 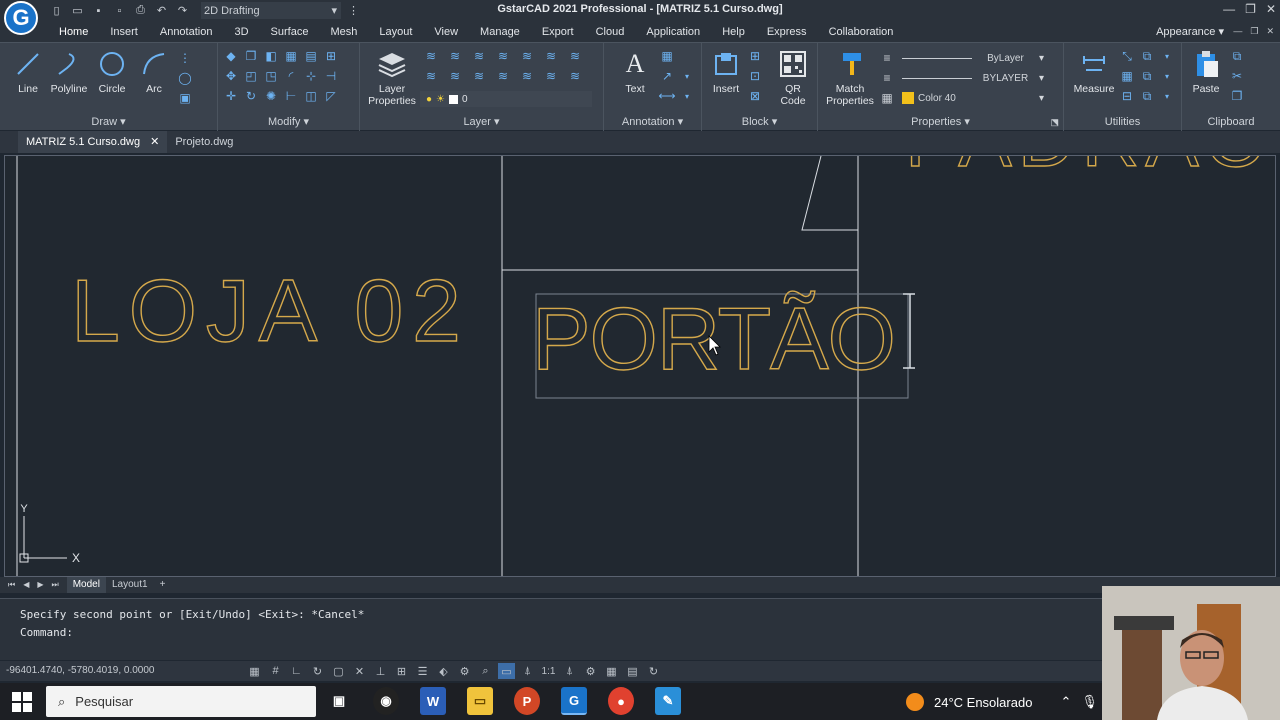 I want to click on break-icon: ⊢, so click(x=291, y=96).